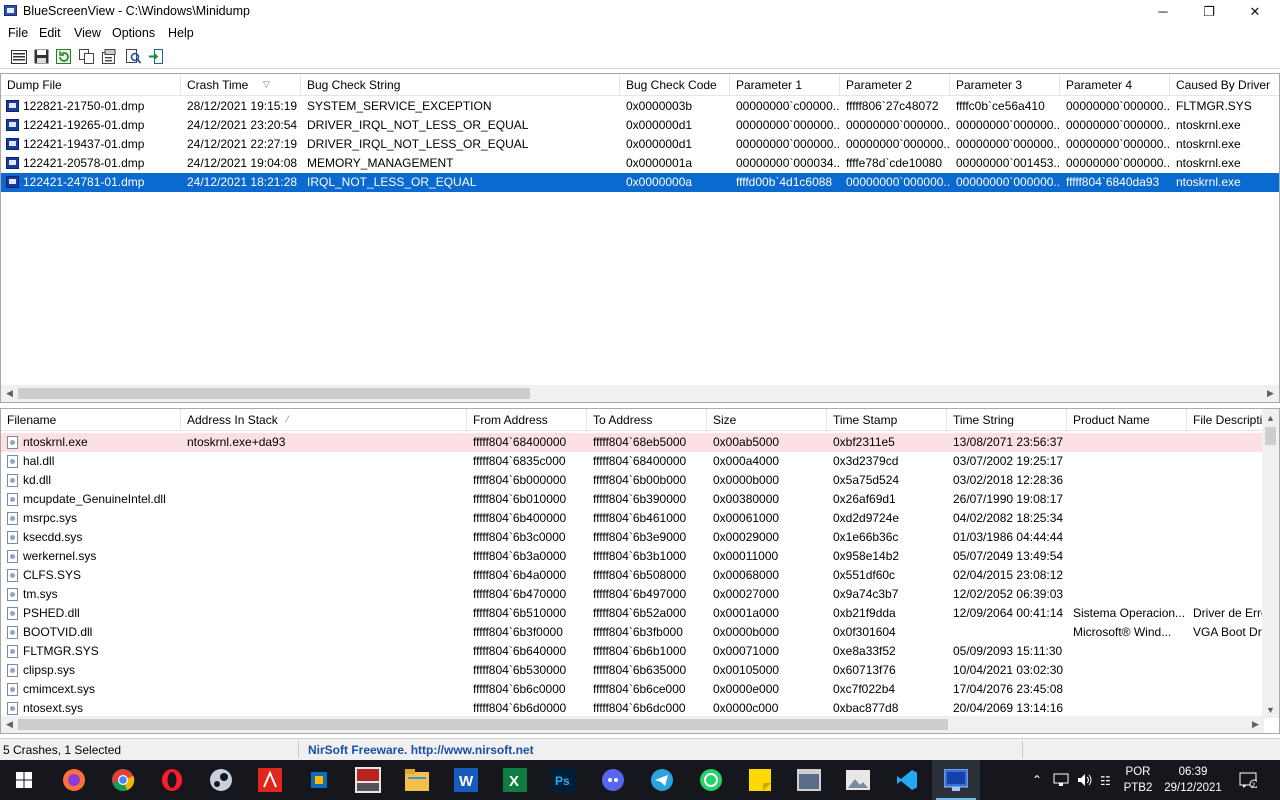 The height and width of the screenshot is (800, 1280). I want to click on file-explorer-icon, so click(417, 780).